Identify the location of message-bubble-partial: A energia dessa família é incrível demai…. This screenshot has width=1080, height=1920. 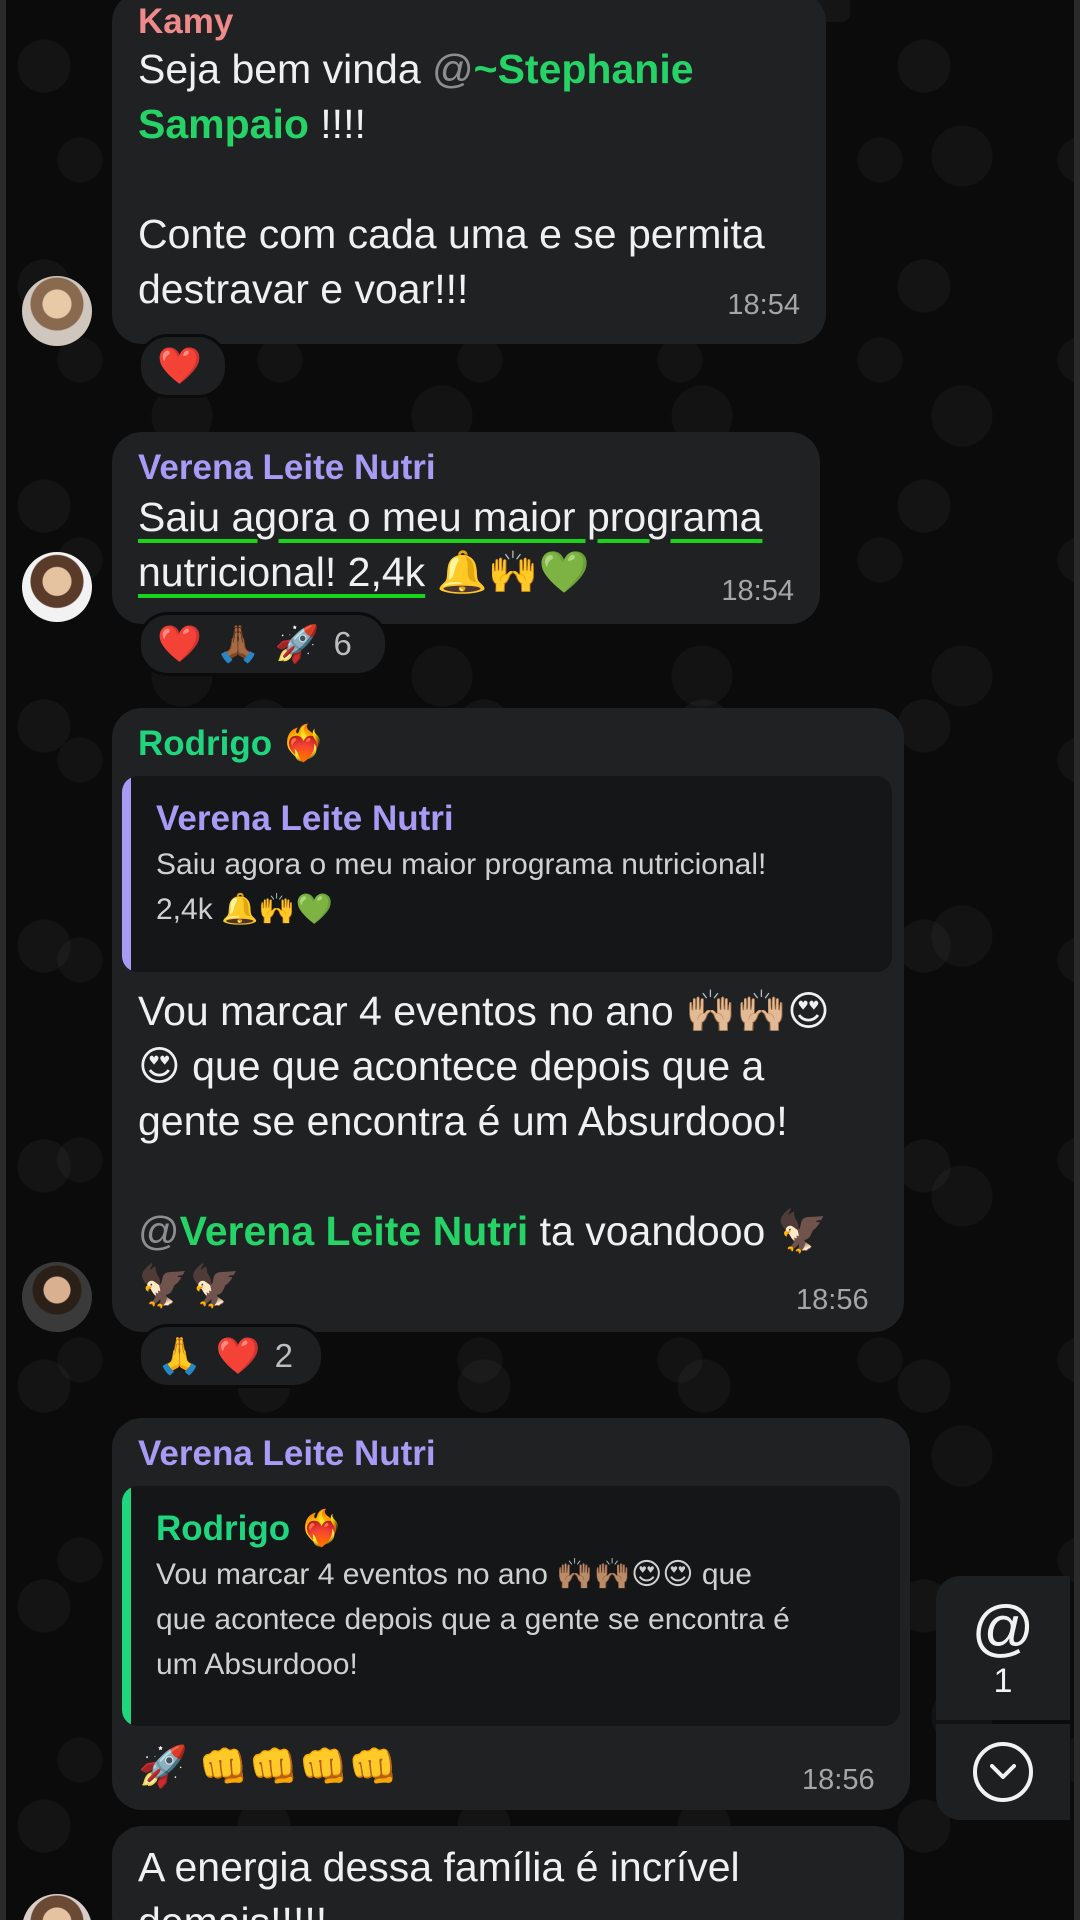
(508, 1873).